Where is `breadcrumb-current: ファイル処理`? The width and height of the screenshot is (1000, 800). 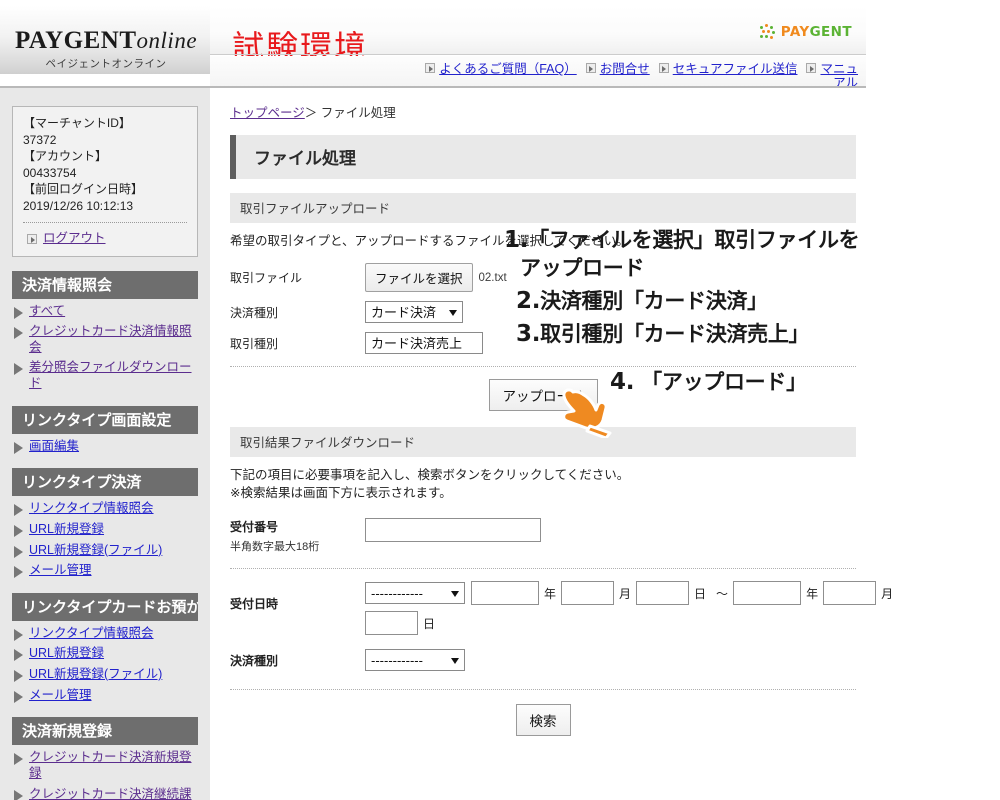 breadcrumb-current: ファイル処理 is located at coordinates (358, 113).